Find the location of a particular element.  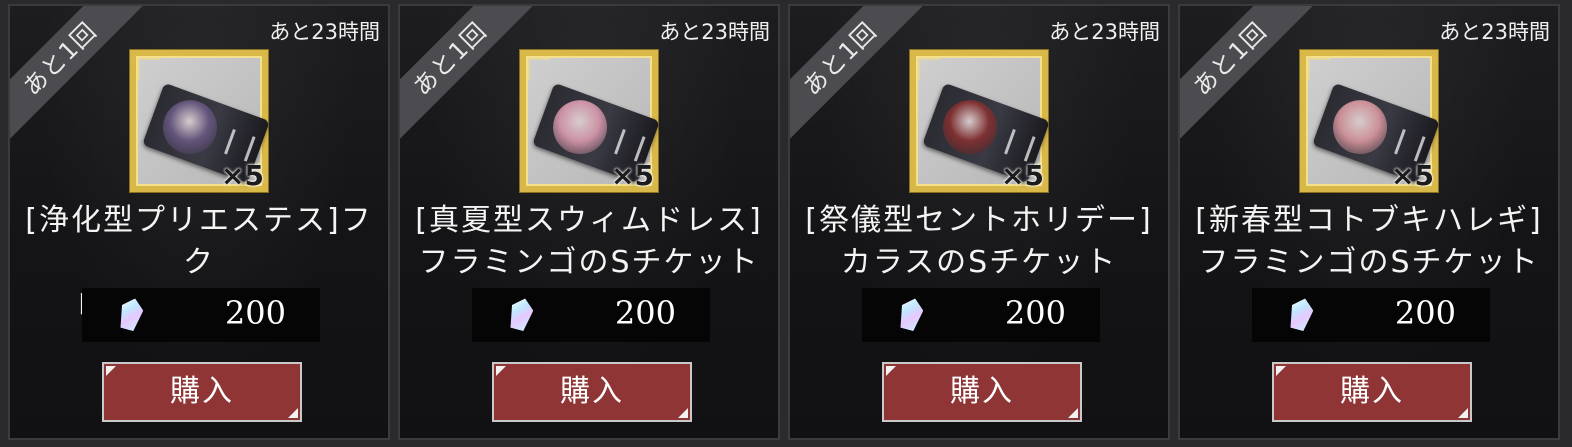

item-name: [祭儀型セントホリデー] カラスのSチケット is located at coordinates (979, 242).